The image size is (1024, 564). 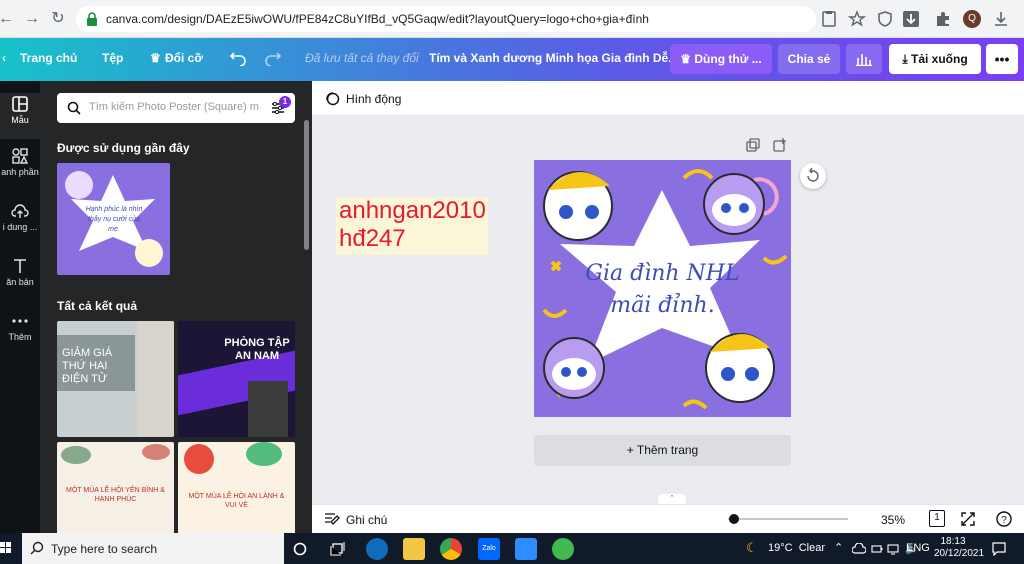 What do you see at coordinates (893, 549) in the screenshot?
I see `network-icon` at bounding box center [893, 549].